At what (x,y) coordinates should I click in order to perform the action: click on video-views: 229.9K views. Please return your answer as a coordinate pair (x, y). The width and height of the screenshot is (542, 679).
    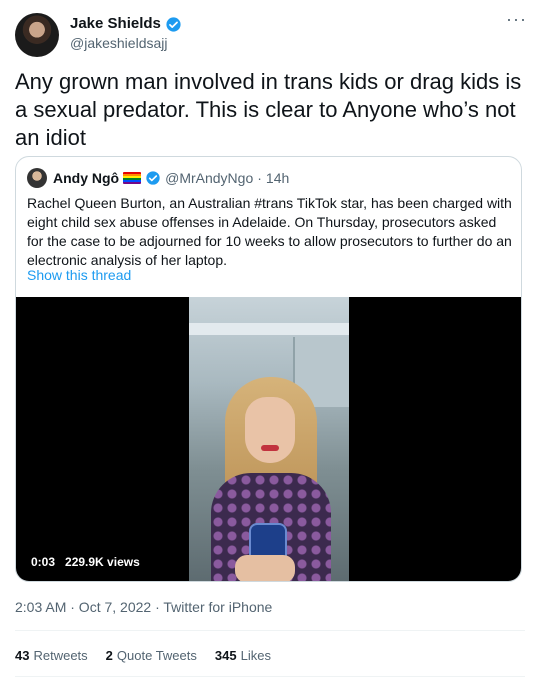
    Looking at the image, I should click on (102, 562).